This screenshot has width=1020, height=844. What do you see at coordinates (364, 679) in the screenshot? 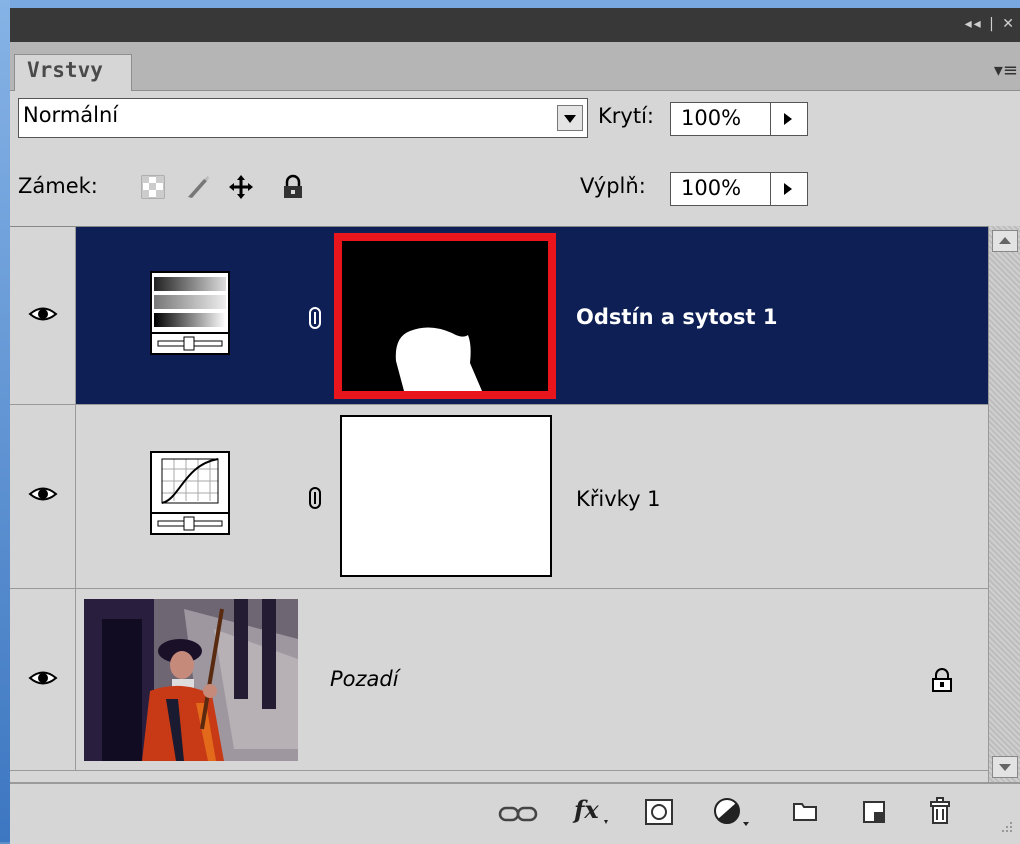
I see `layer-name: Pozadí` at bounding box center [364, 679].